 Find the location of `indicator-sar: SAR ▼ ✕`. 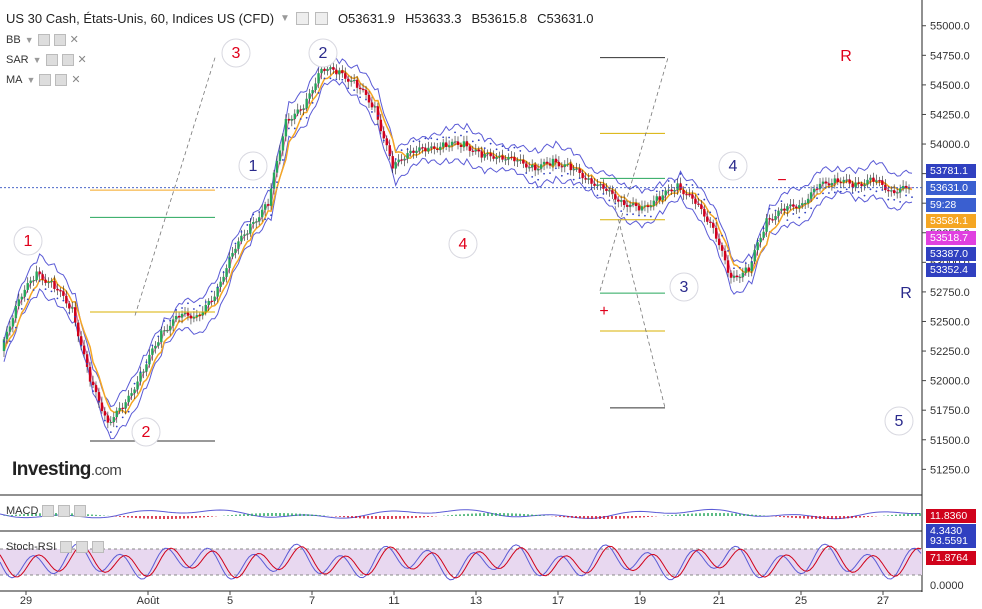

indicator-sar: SAR ▼ ✕ is located at coordinates (46, 59).